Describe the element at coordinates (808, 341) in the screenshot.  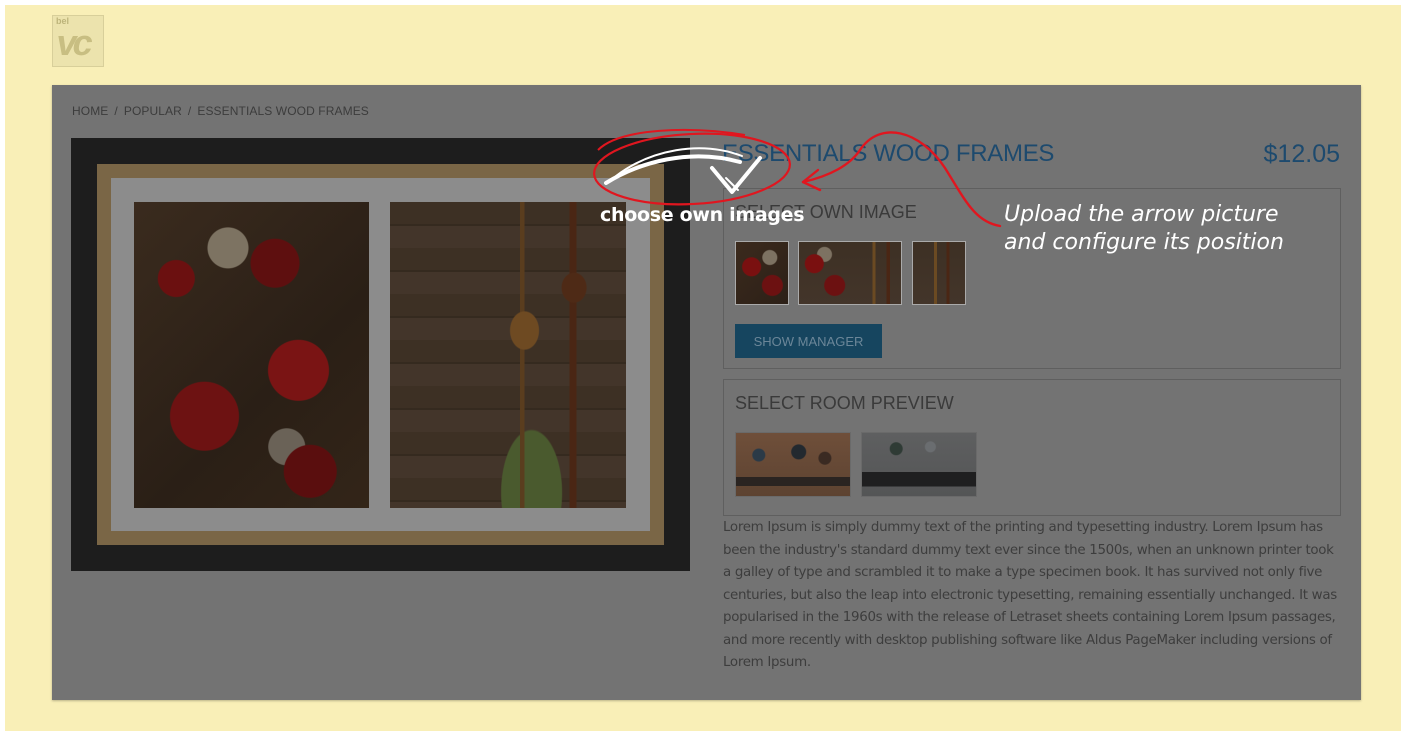
I see `show-manager-button: SHOW MANAGER` at that location.